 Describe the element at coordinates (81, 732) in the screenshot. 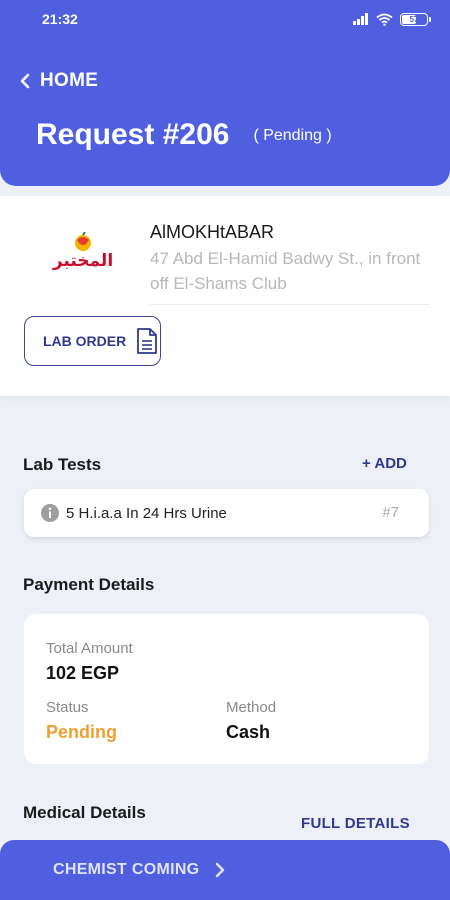

I see `status-badge: Pending` at that location.